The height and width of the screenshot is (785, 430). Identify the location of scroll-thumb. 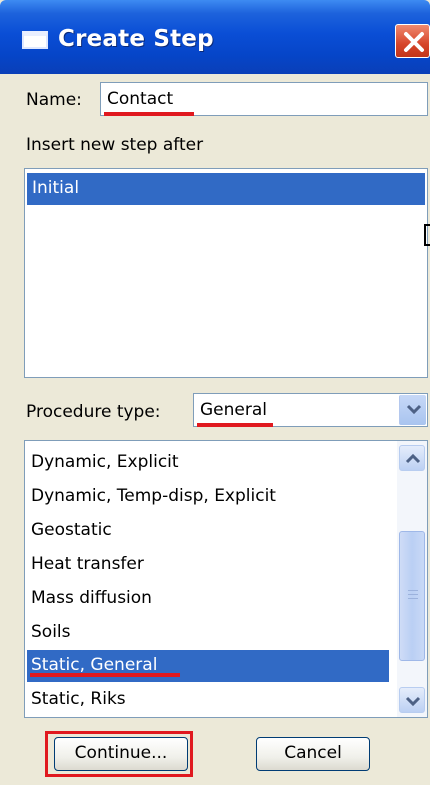
(412, 596).